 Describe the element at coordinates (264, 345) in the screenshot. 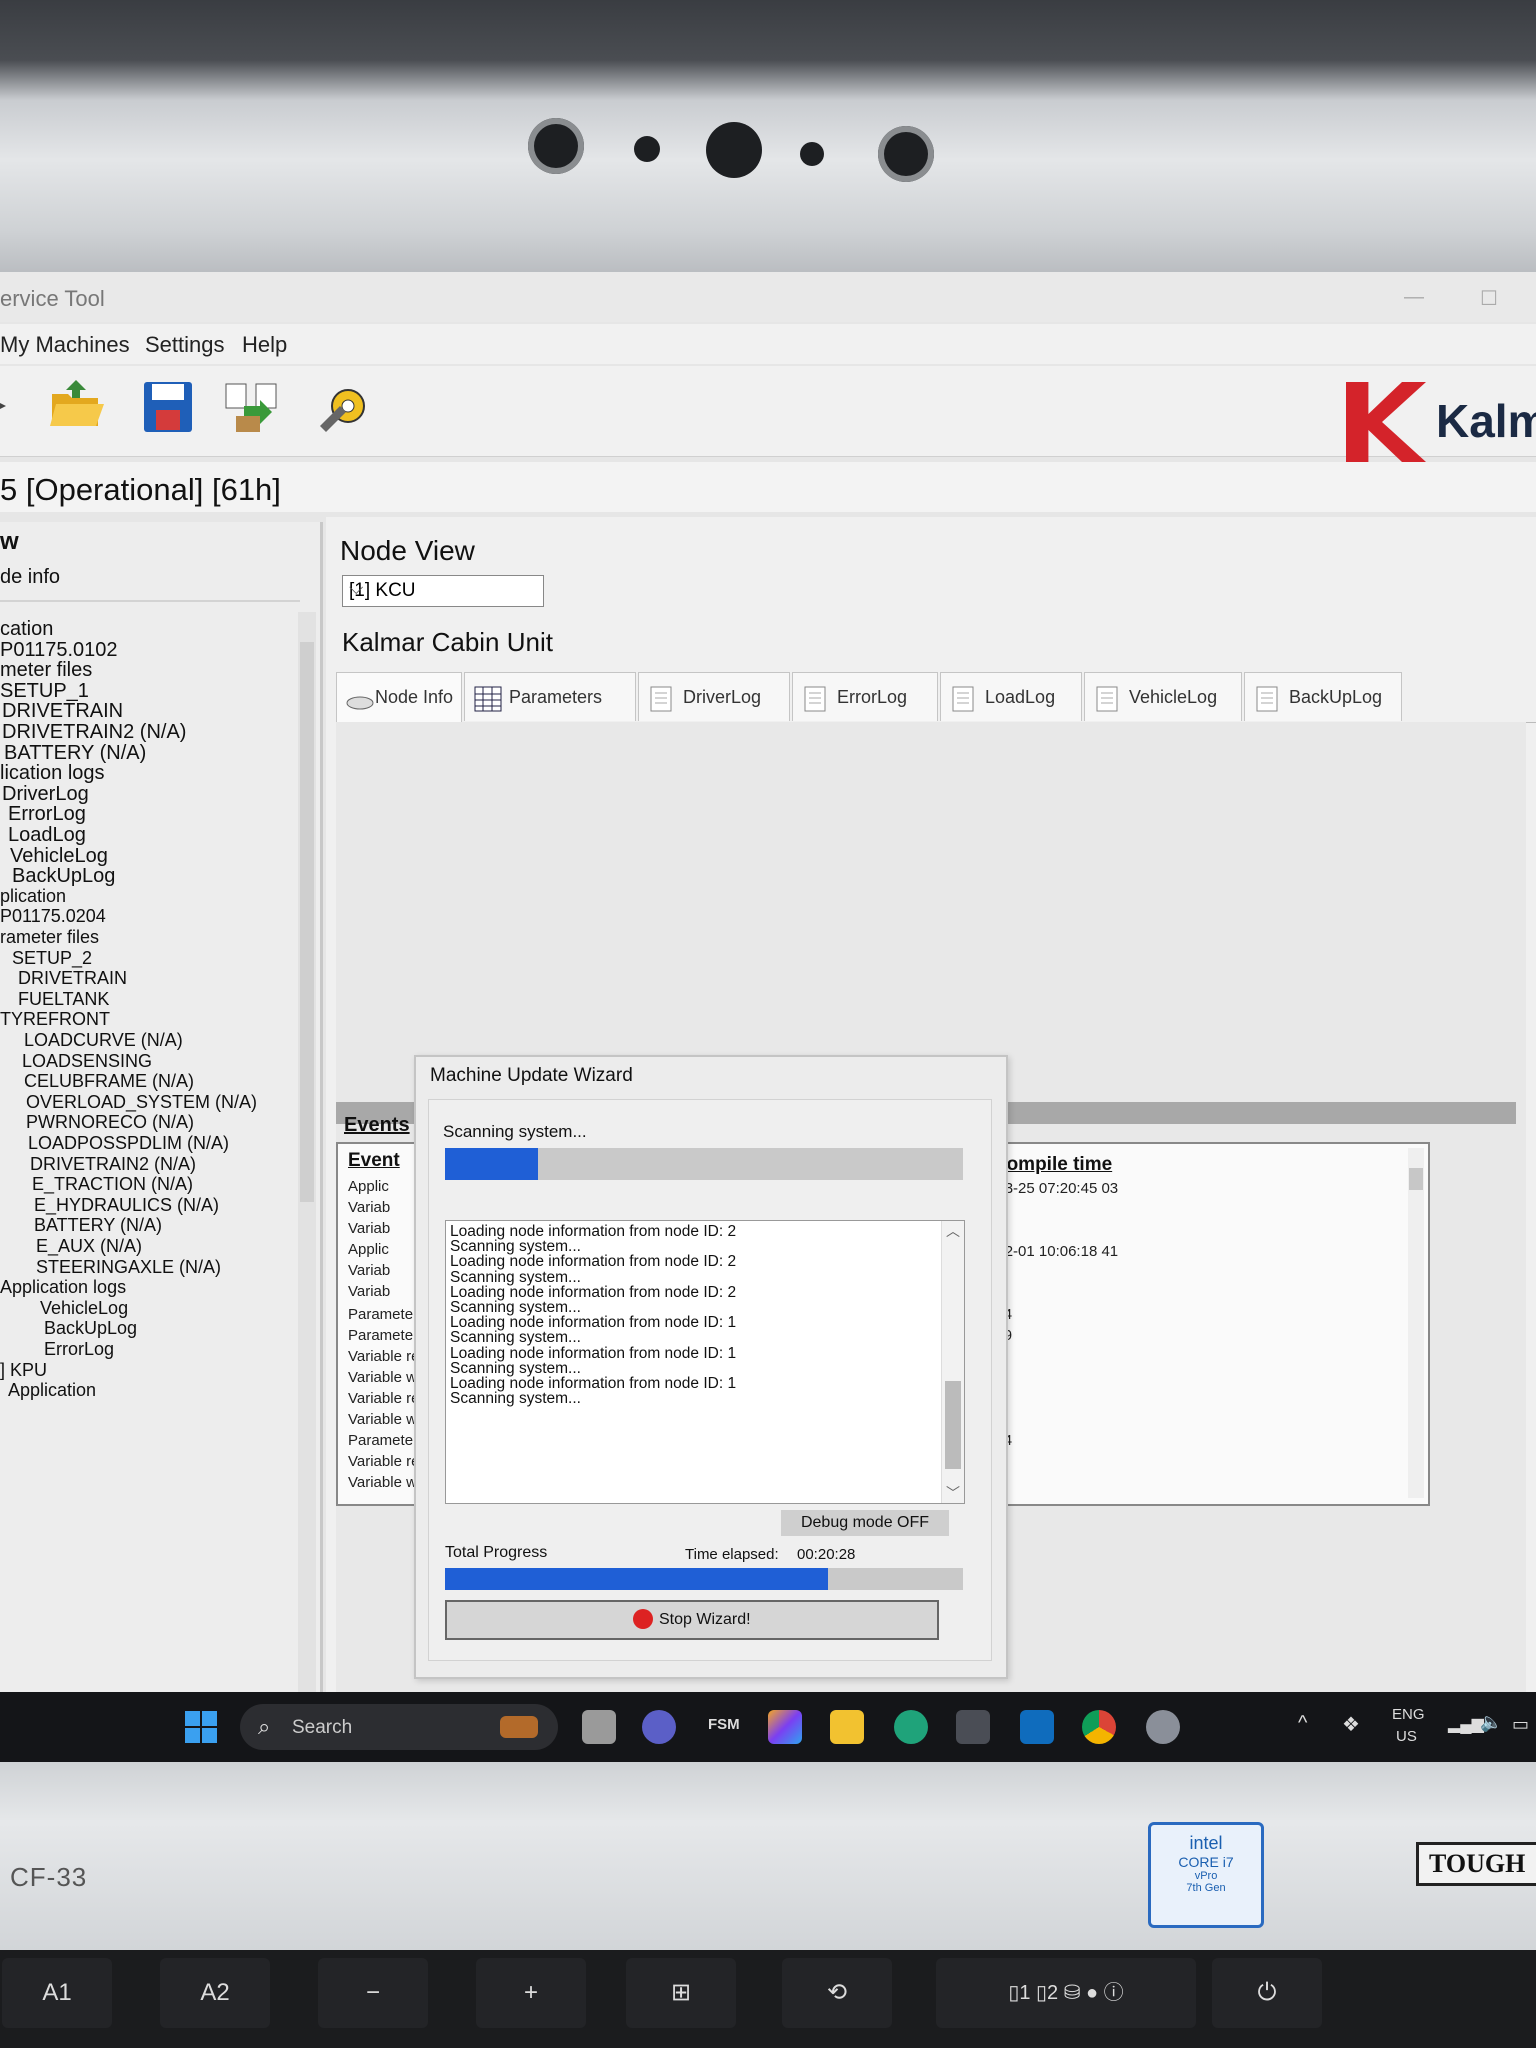

I see `menu-help: Help` at that location.